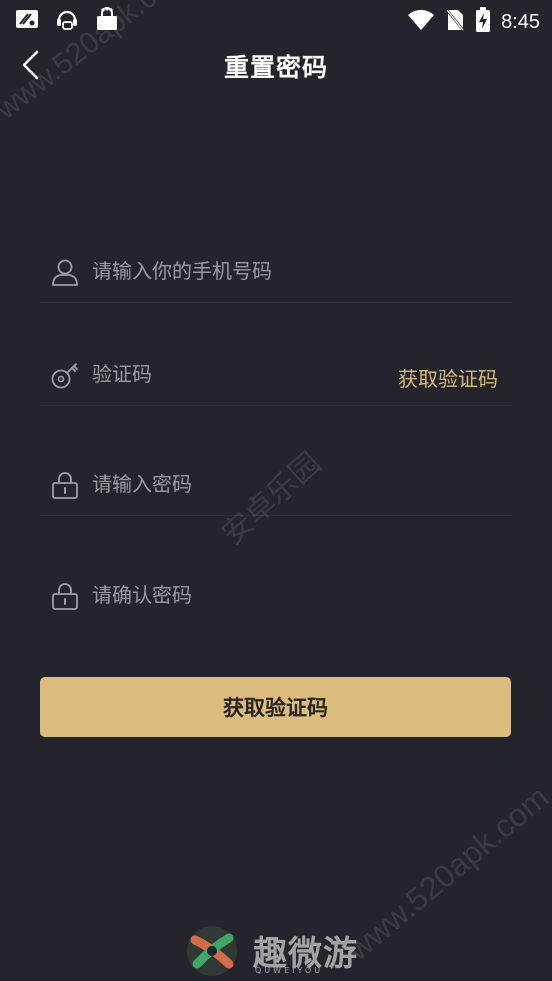  What do you see at coordinates (289, 970) in the screenshot?
I see `brand-subtitle: QUWEIYOU` at bounding box center [289, 970].